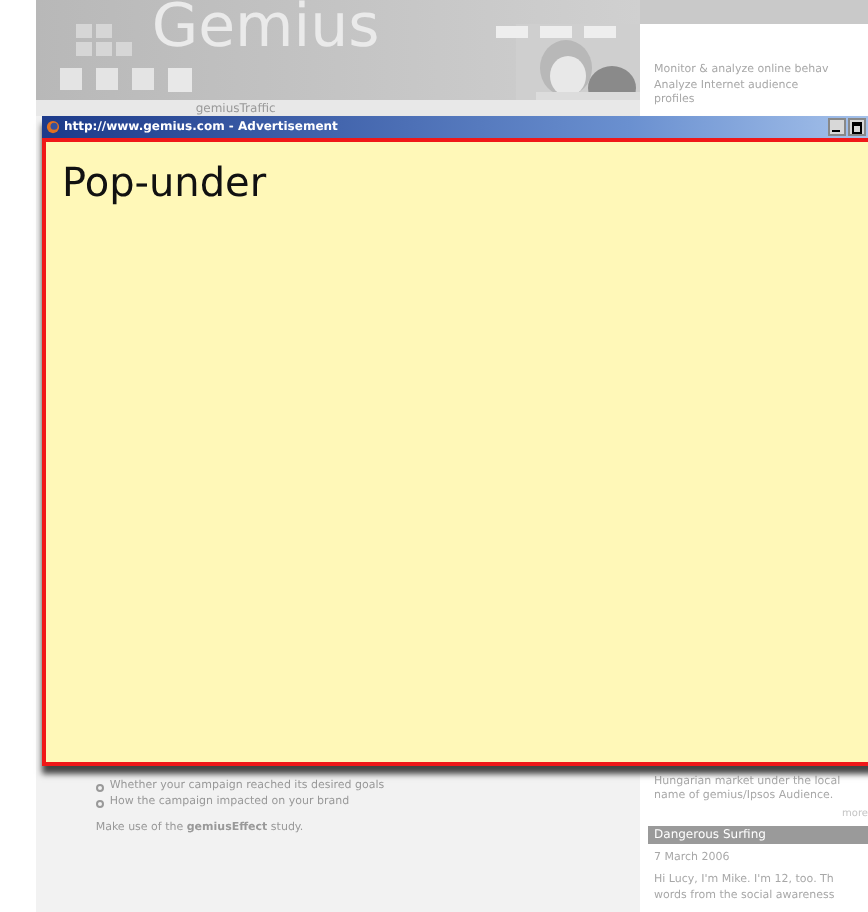 This screenshot has width=868, height=912. Describe the element at coordinates (857, 127) in the screenshot. I see `maximize-button` at that location.